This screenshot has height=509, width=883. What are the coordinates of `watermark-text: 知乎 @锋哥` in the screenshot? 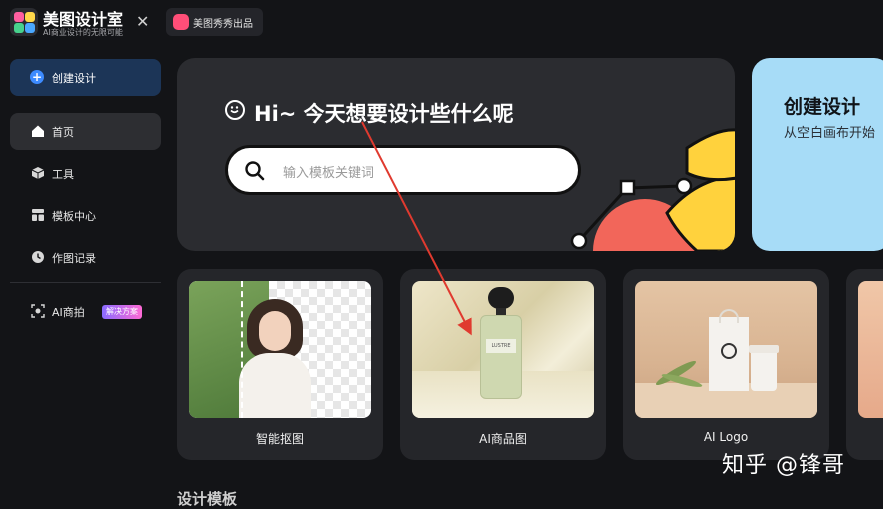 It's located at (783, 465).